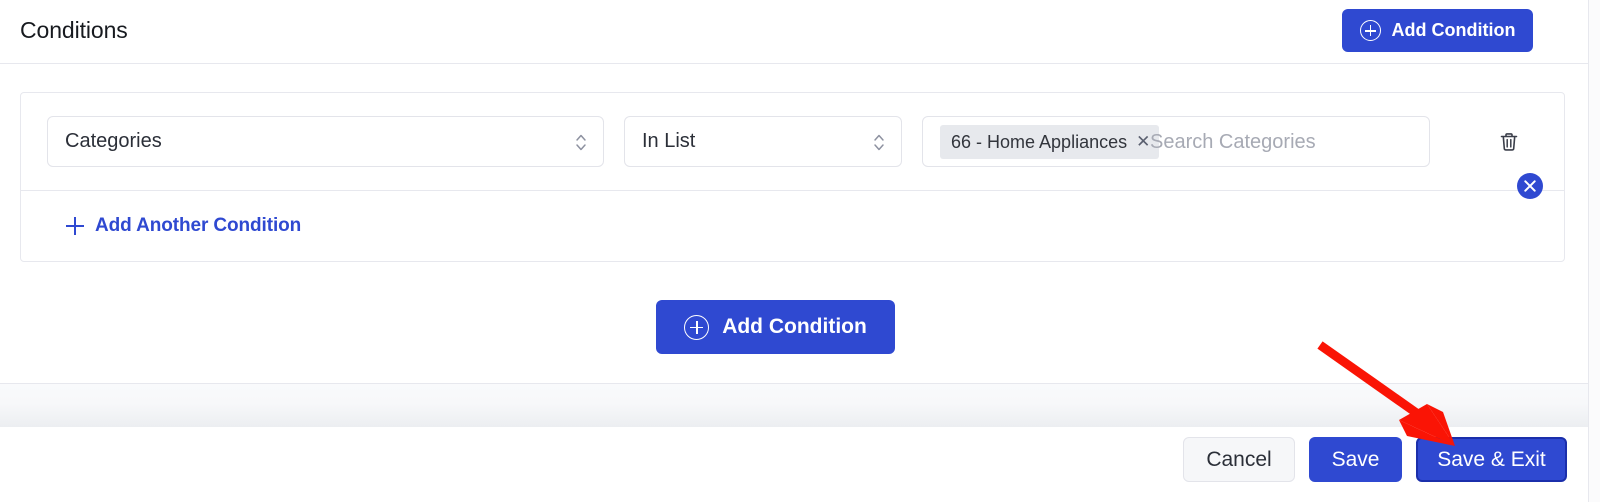  What do you see at coordinates (1509, 142) in the screenshot?
I see `trash-icon` at bounding box center [1509, 142].